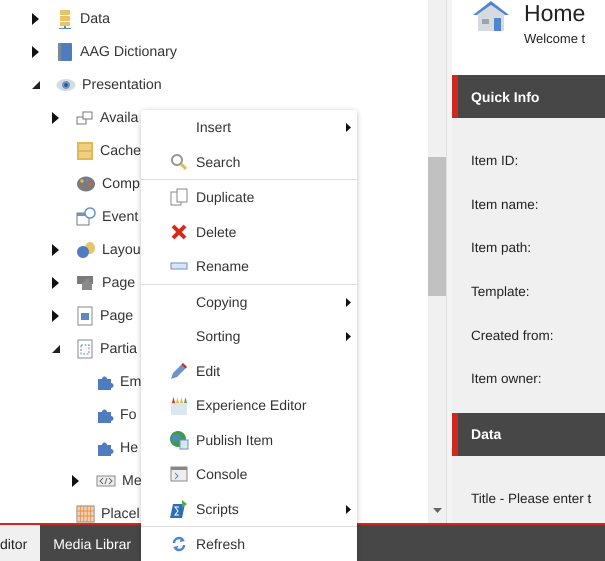 The image size is (605, 561). What do you see at coordinates (132, 480) in the screenshot?
I see `tree-item: Me` at bounding box center [132, 480].